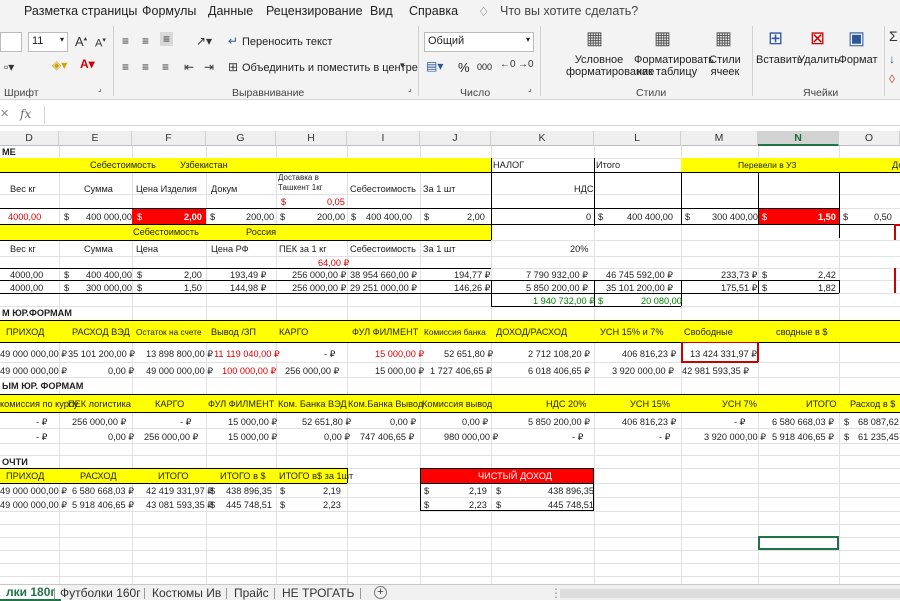 This screenshot has height=601, width=900. I want to click on format-as-table-button: Форматировать как таблицу, so click(674, 66).